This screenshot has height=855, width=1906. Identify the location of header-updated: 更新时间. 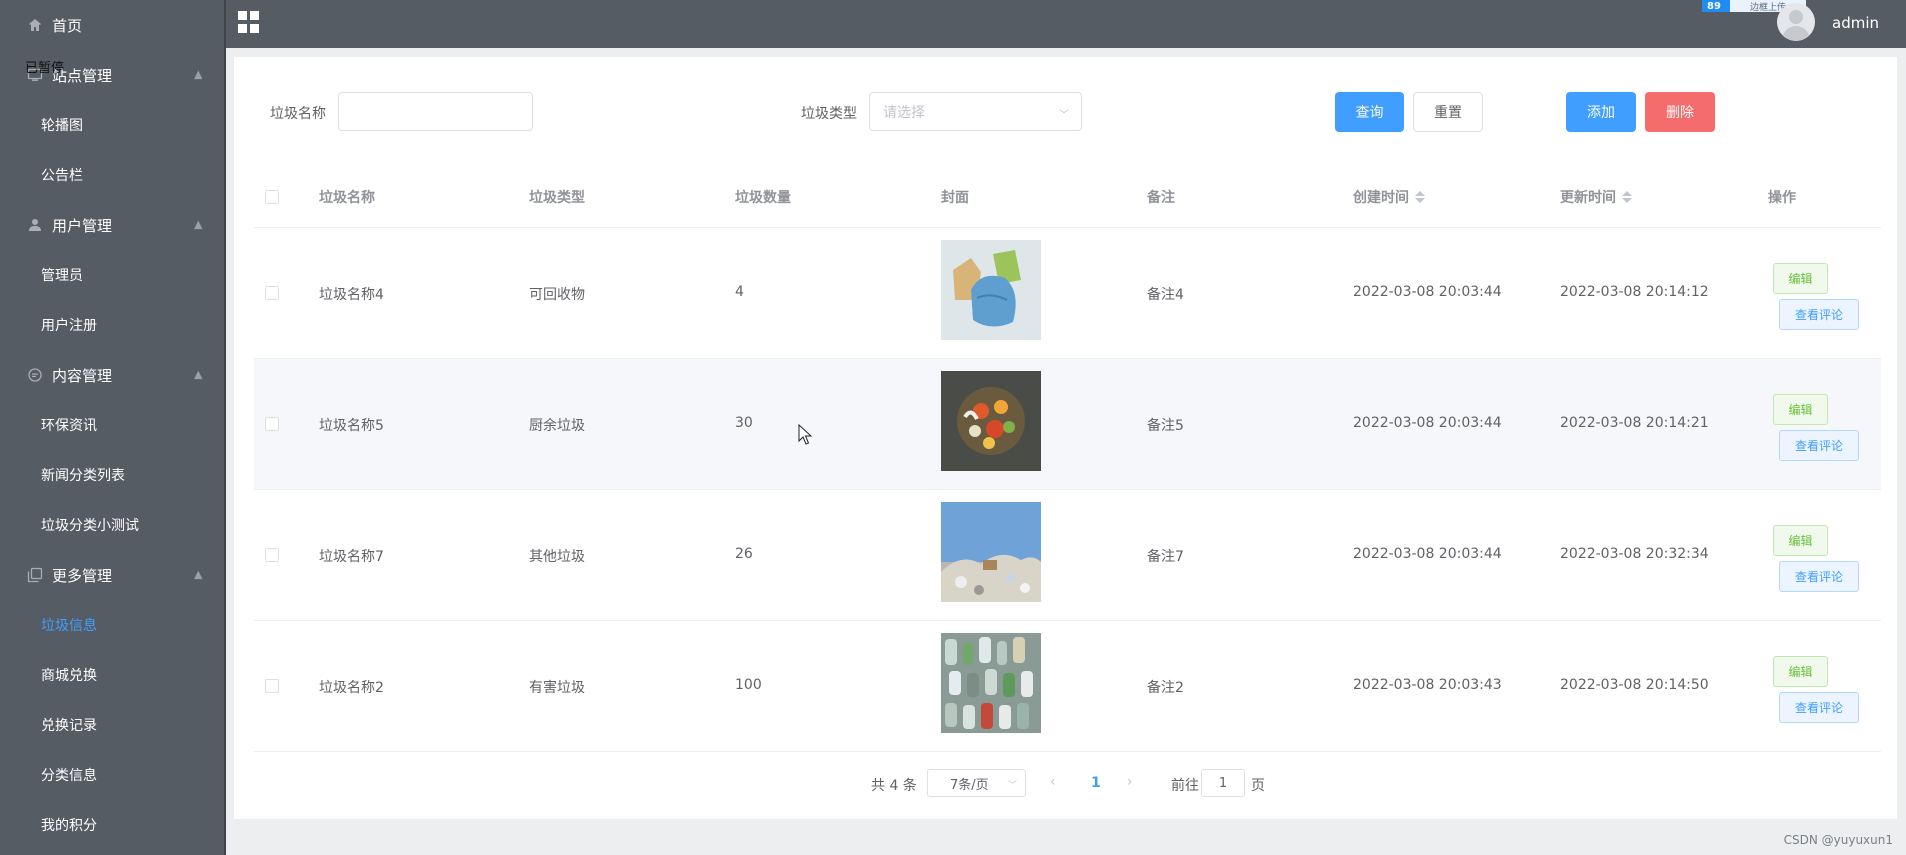
(1596, 197).